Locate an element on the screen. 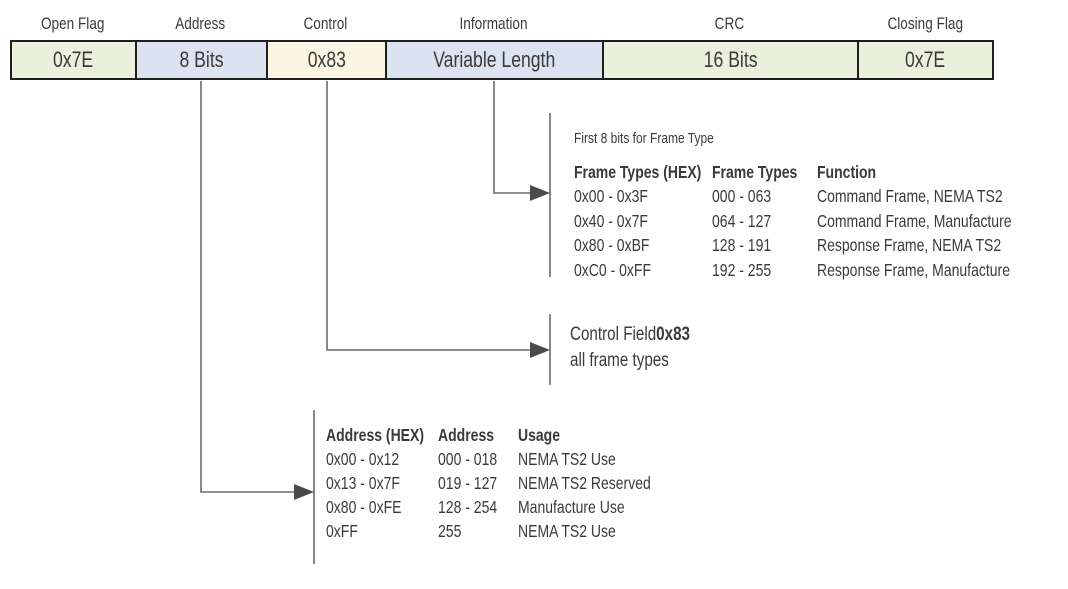 Image resolution: width=1068 pixels, height=589 pixels. control-note-line2: all frame types is located at coordinates (619, 360).